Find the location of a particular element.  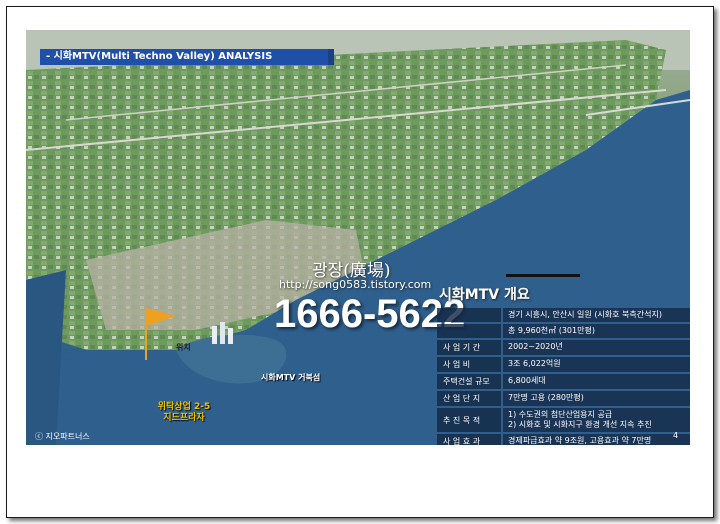

row-value: 3조 6,022억원 is located at coordinates (596, 364).